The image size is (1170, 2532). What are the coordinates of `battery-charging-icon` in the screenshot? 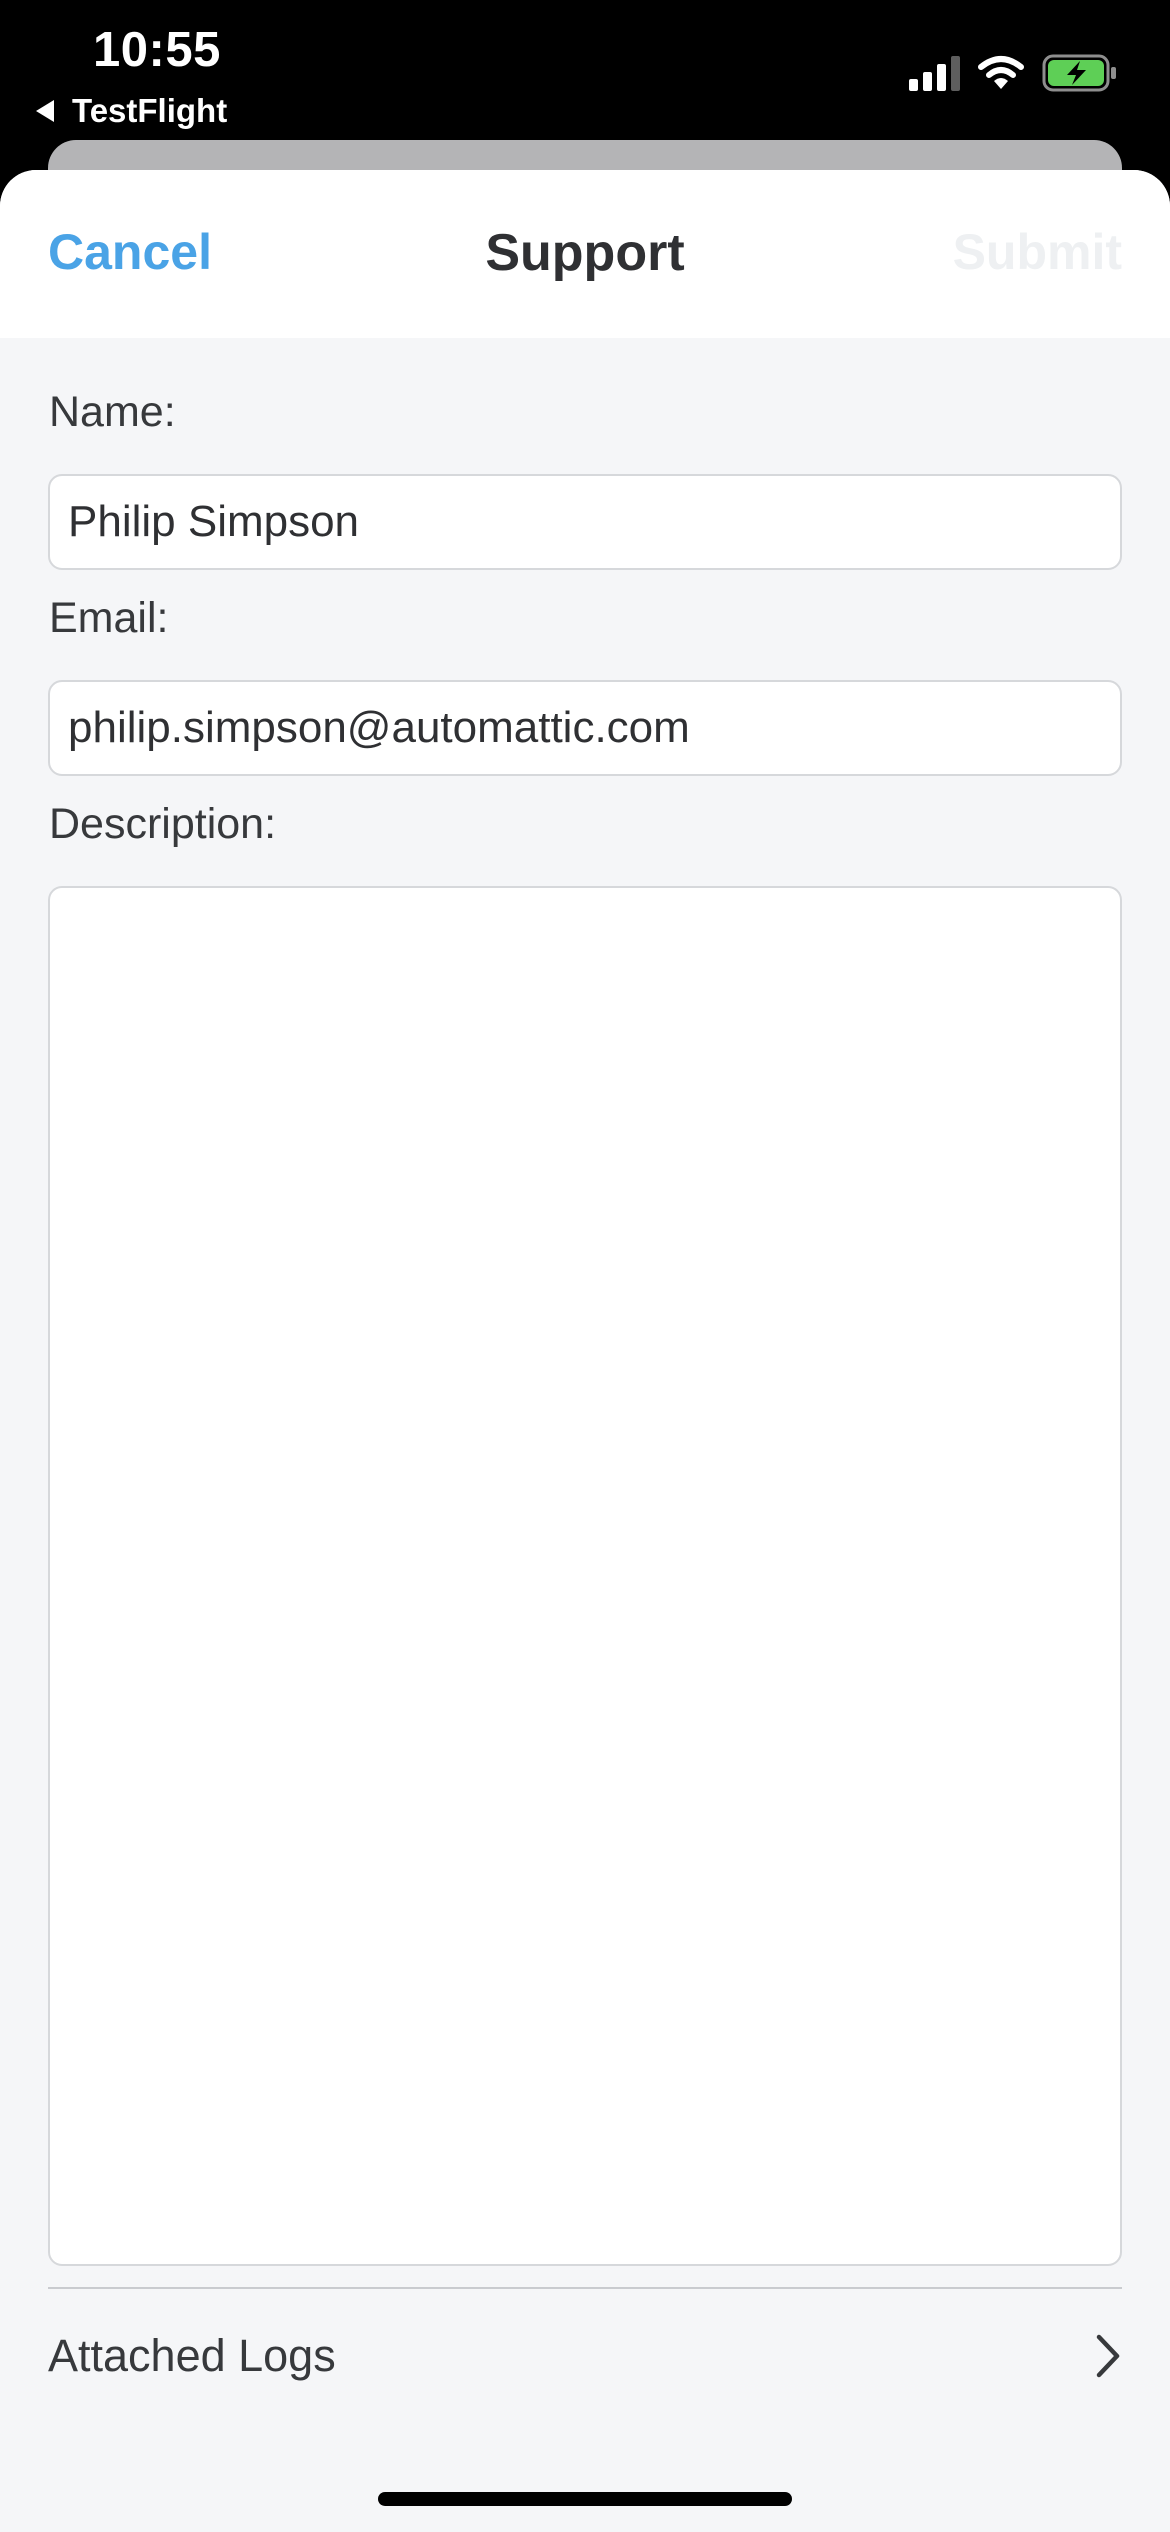 It's located at (1079, 73).